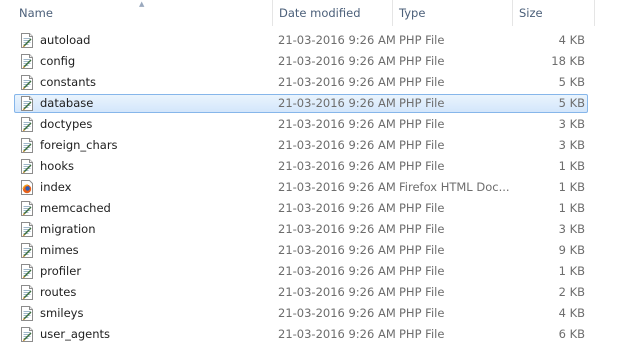 The image size is (624, 364). What do you see at coordinates (56, 187) in the screenshot?
I see `file-name: index` at bounding box center [56, 187].